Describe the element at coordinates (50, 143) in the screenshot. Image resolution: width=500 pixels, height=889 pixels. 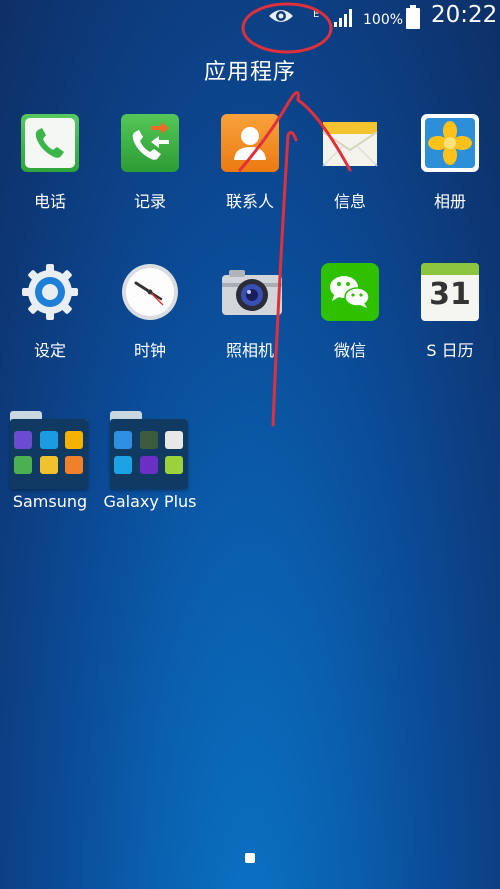
I see `phone-icon` at that location.